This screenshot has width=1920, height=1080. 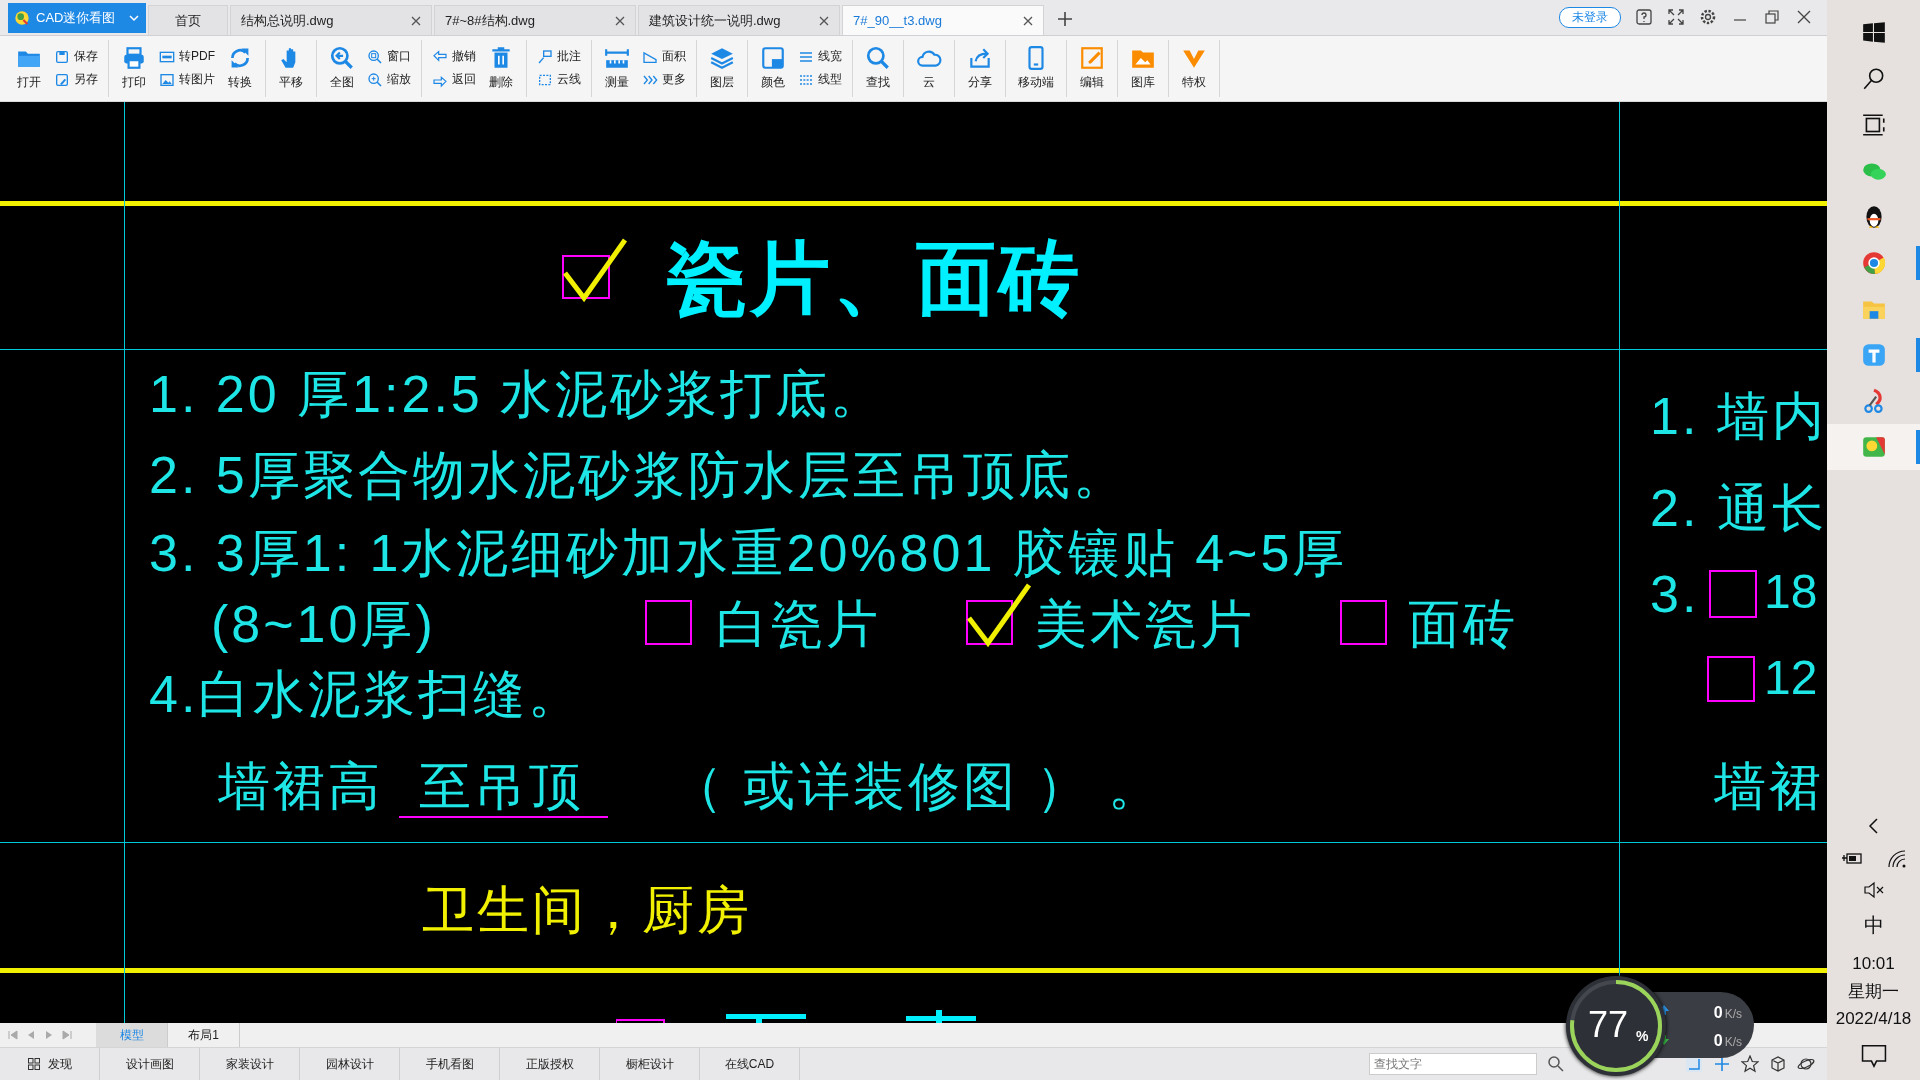 I want to click on settings-icon, so click(x=1708, y=17).